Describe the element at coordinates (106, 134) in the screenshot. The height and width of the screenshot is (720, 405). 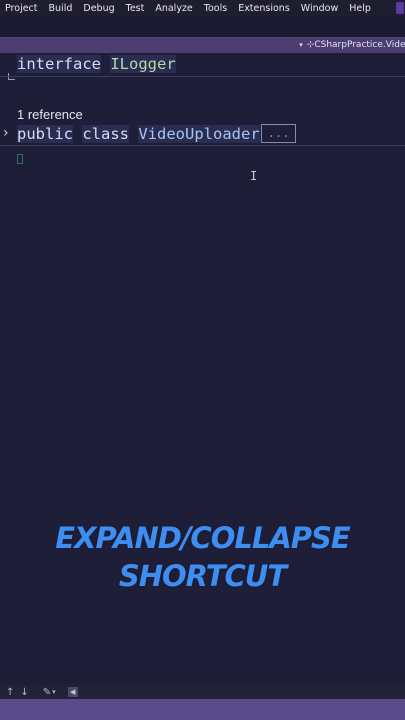
I see `class-keyword: class` at that location.